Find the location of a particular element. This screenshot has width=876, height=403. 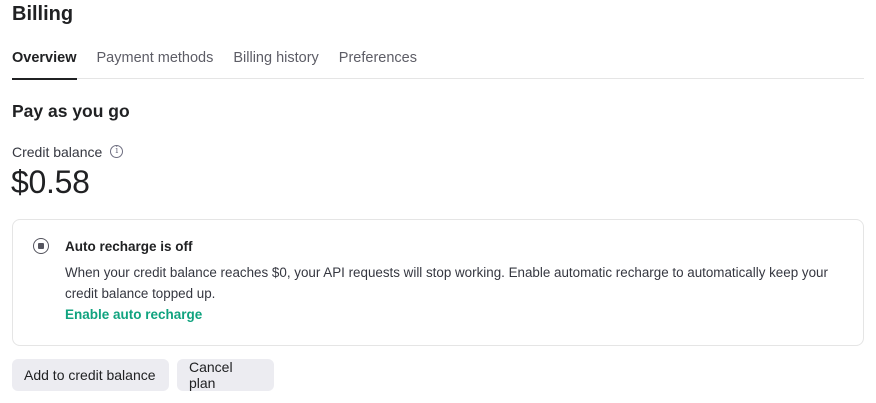

enable-auto-recharge-link: Enable auto recharge is located at coordinates (133, 314).